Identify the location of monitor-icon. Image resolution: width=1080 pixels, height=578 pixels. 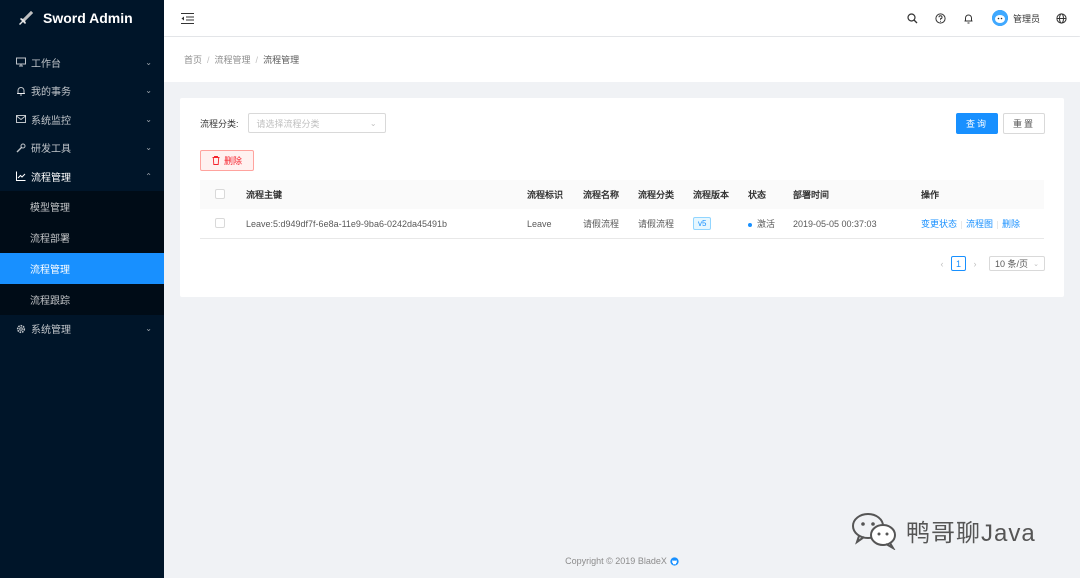
(21, 62).